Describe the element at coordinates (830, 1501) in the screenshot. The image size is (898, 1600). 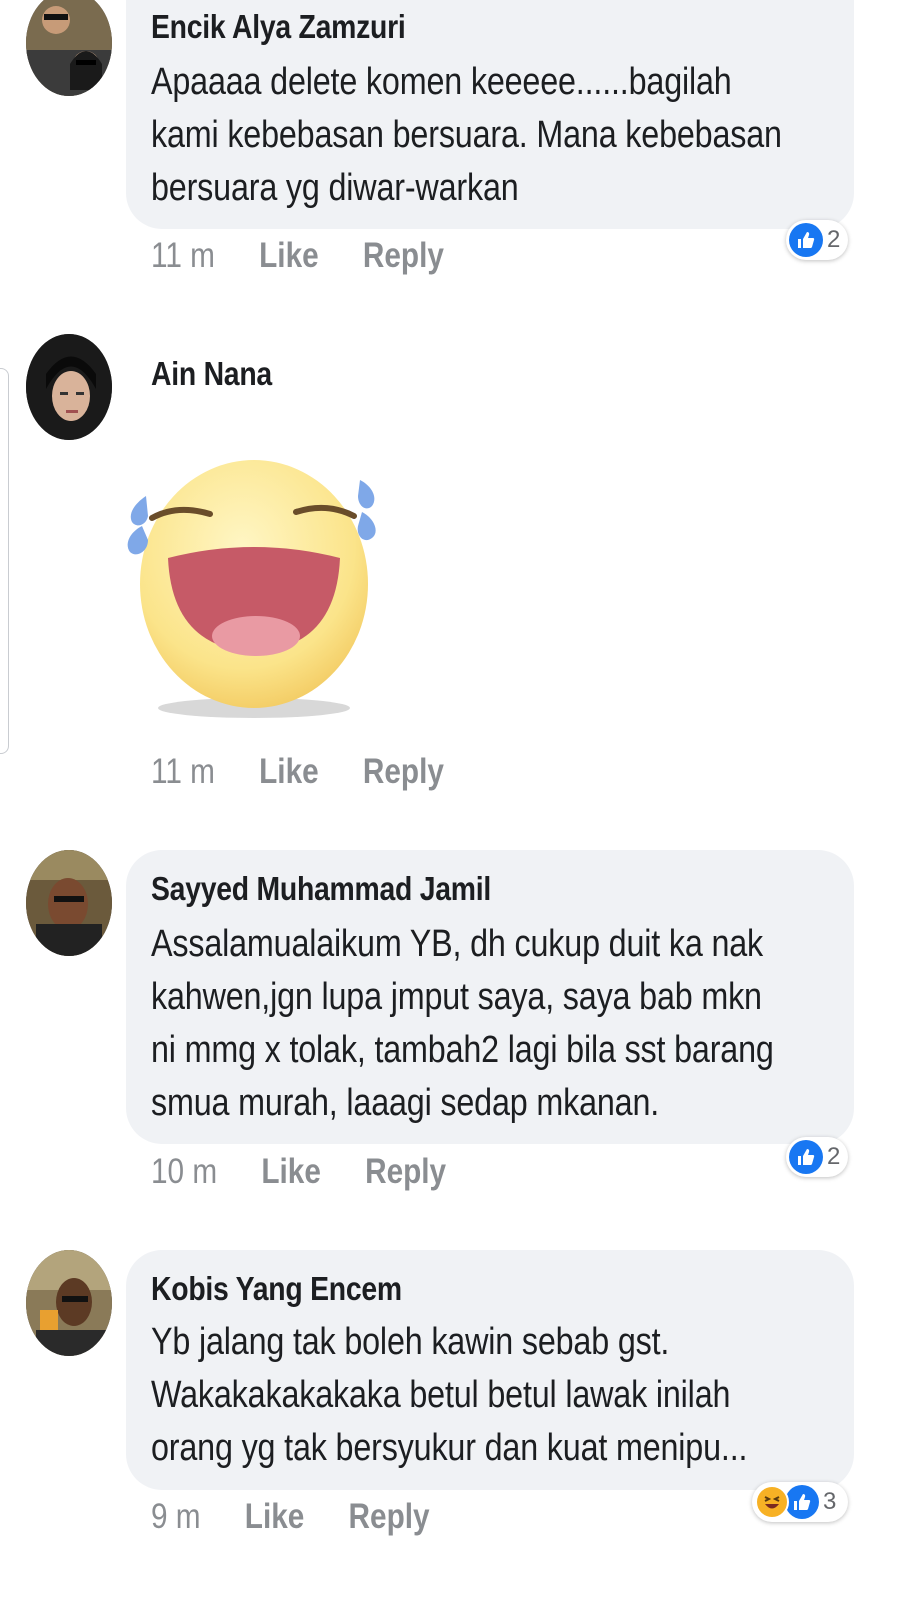
I see `reaction-count: 3` at that location.